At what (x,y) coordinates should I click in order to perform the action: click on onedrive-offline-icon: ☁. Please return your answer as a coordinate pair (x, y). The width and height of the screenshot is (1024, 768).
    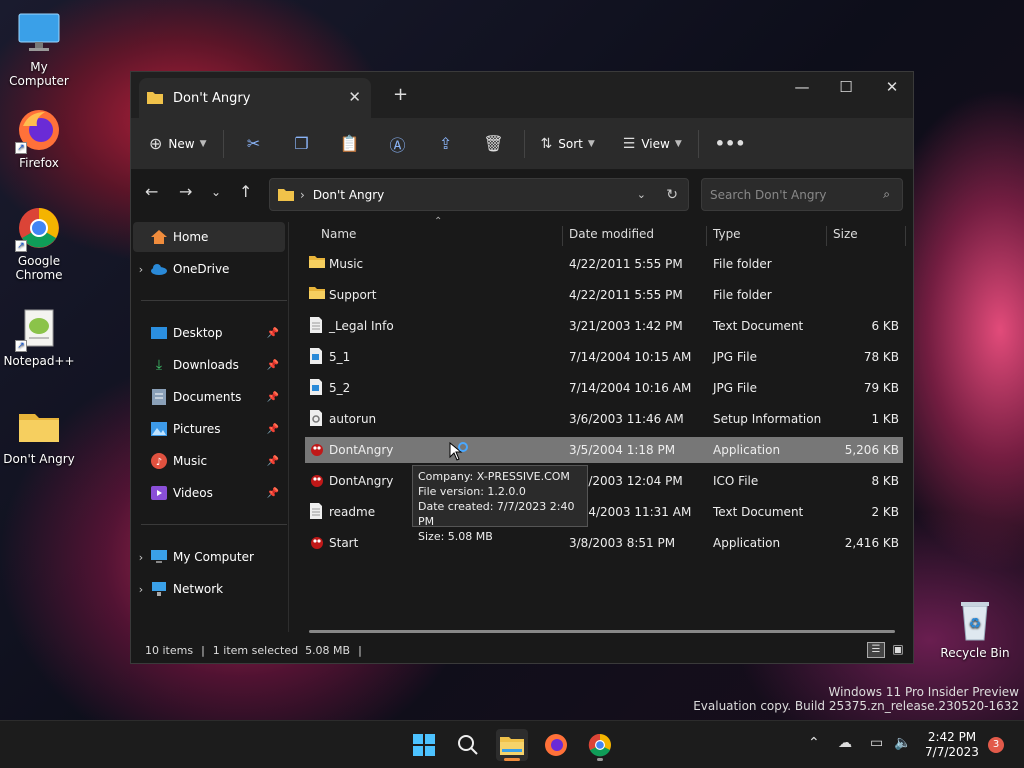
    Looking at the image, I should click on (845, 743).